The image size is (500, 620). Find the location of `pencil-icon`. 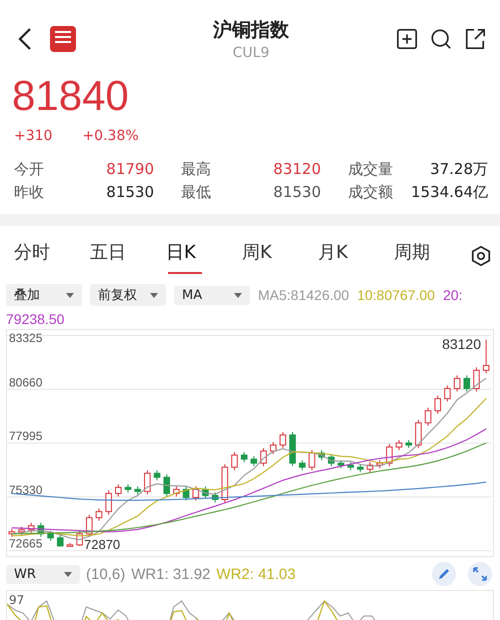

pencil-icon is located at coordinates (444, 574).